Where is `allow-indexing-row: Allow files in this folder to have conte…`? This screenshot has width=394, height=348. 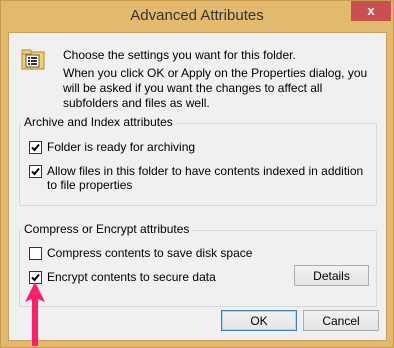 allow-indexing-row: Allow files in this folder to have conte… is located at coordinates (201, 178).